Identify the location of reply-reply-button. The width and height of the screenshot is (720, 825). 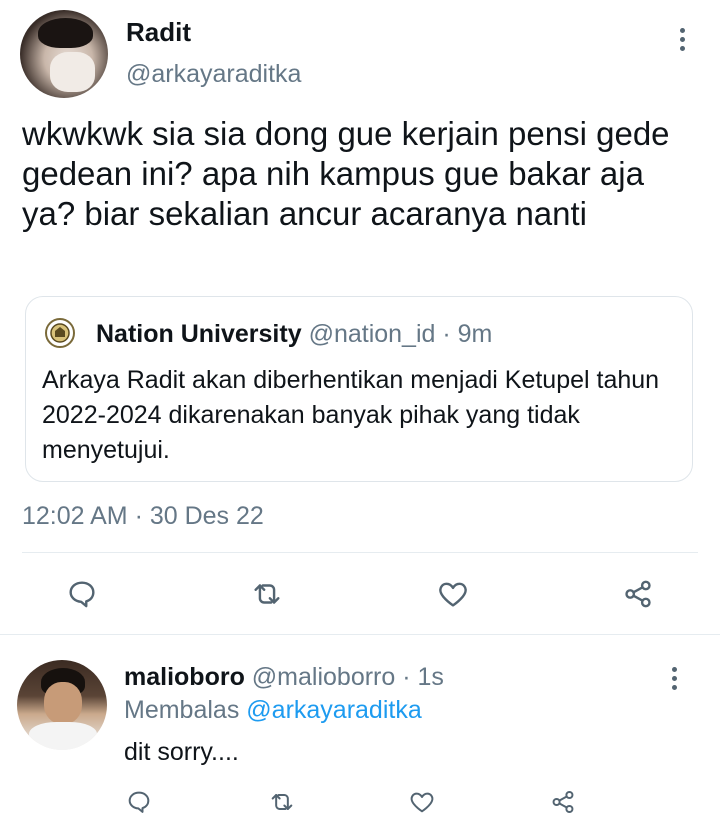
(139, 802).